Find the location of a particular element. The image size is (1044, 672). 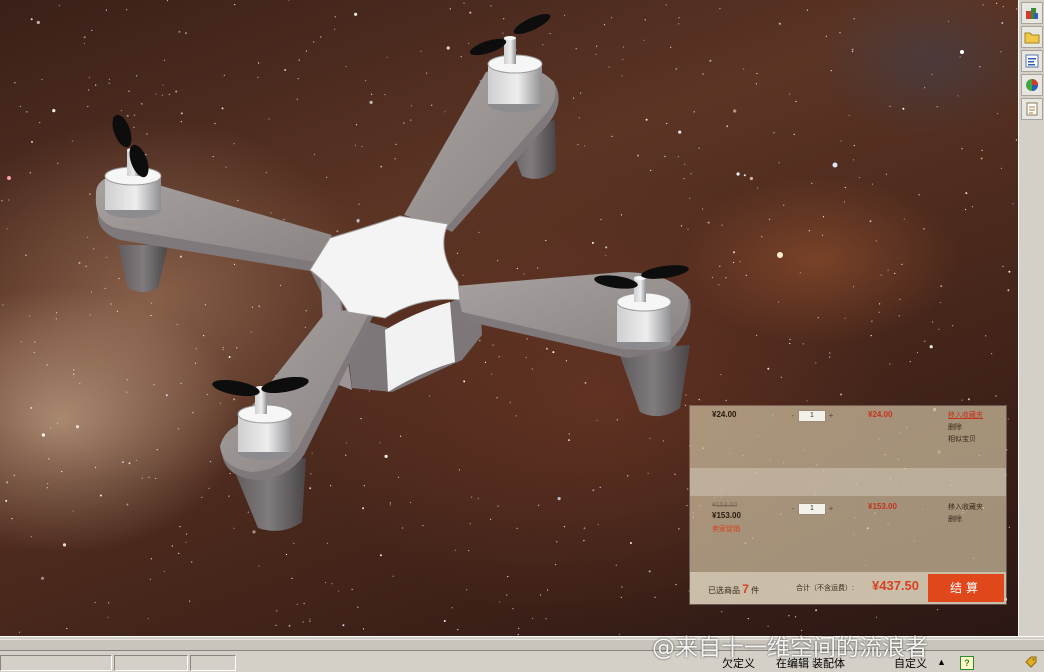

selected-items-summary: 已选商品 7 件 is located at coordinates (733, 589).